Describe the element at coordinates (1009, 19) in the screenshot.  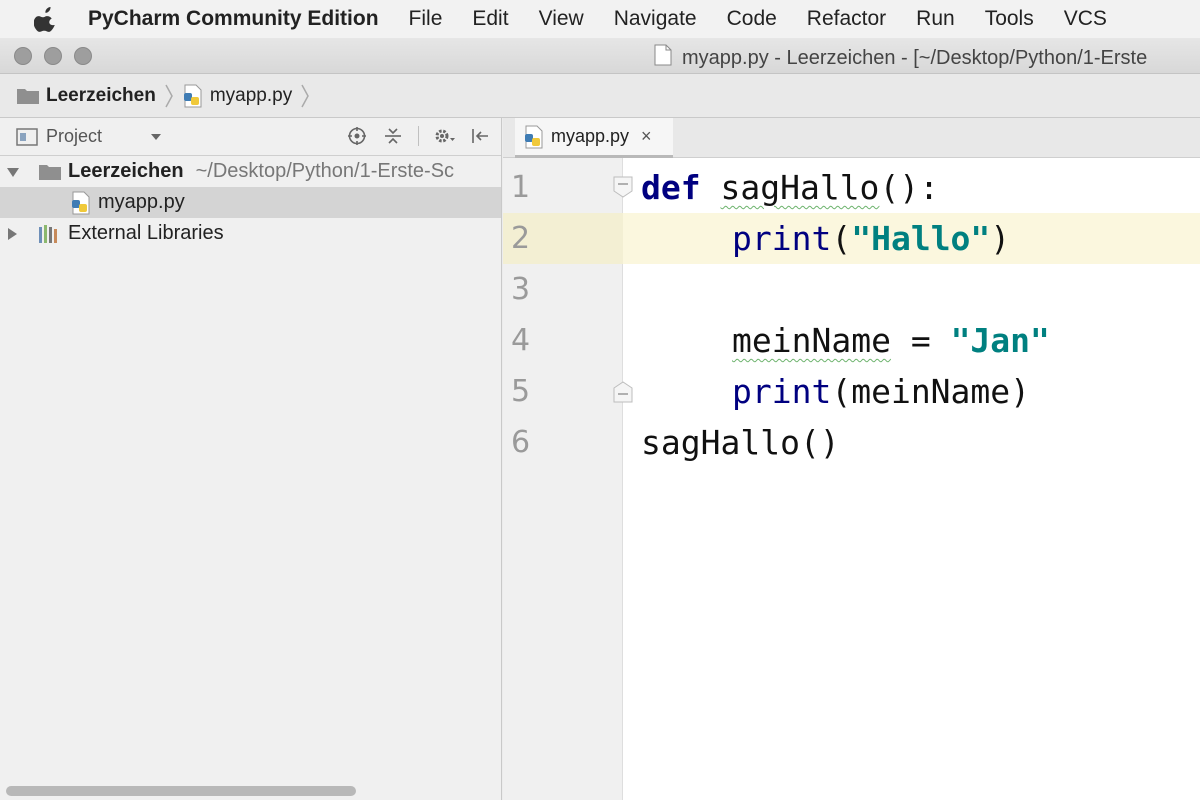
I see `menu-tools: Tools` at that location.